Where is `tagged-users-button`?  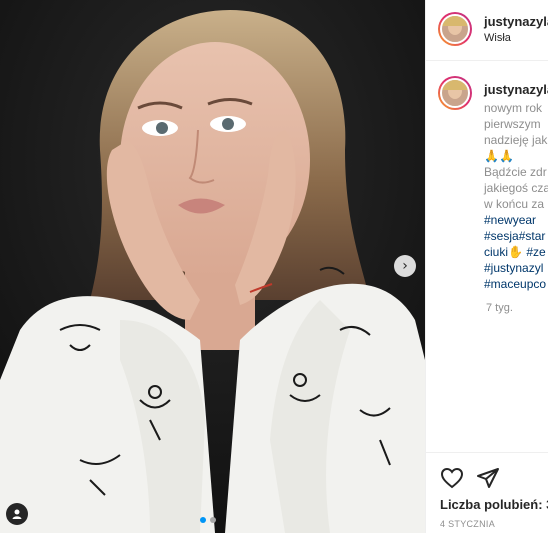 tagged-users-button is located at coordinates (17, 514).